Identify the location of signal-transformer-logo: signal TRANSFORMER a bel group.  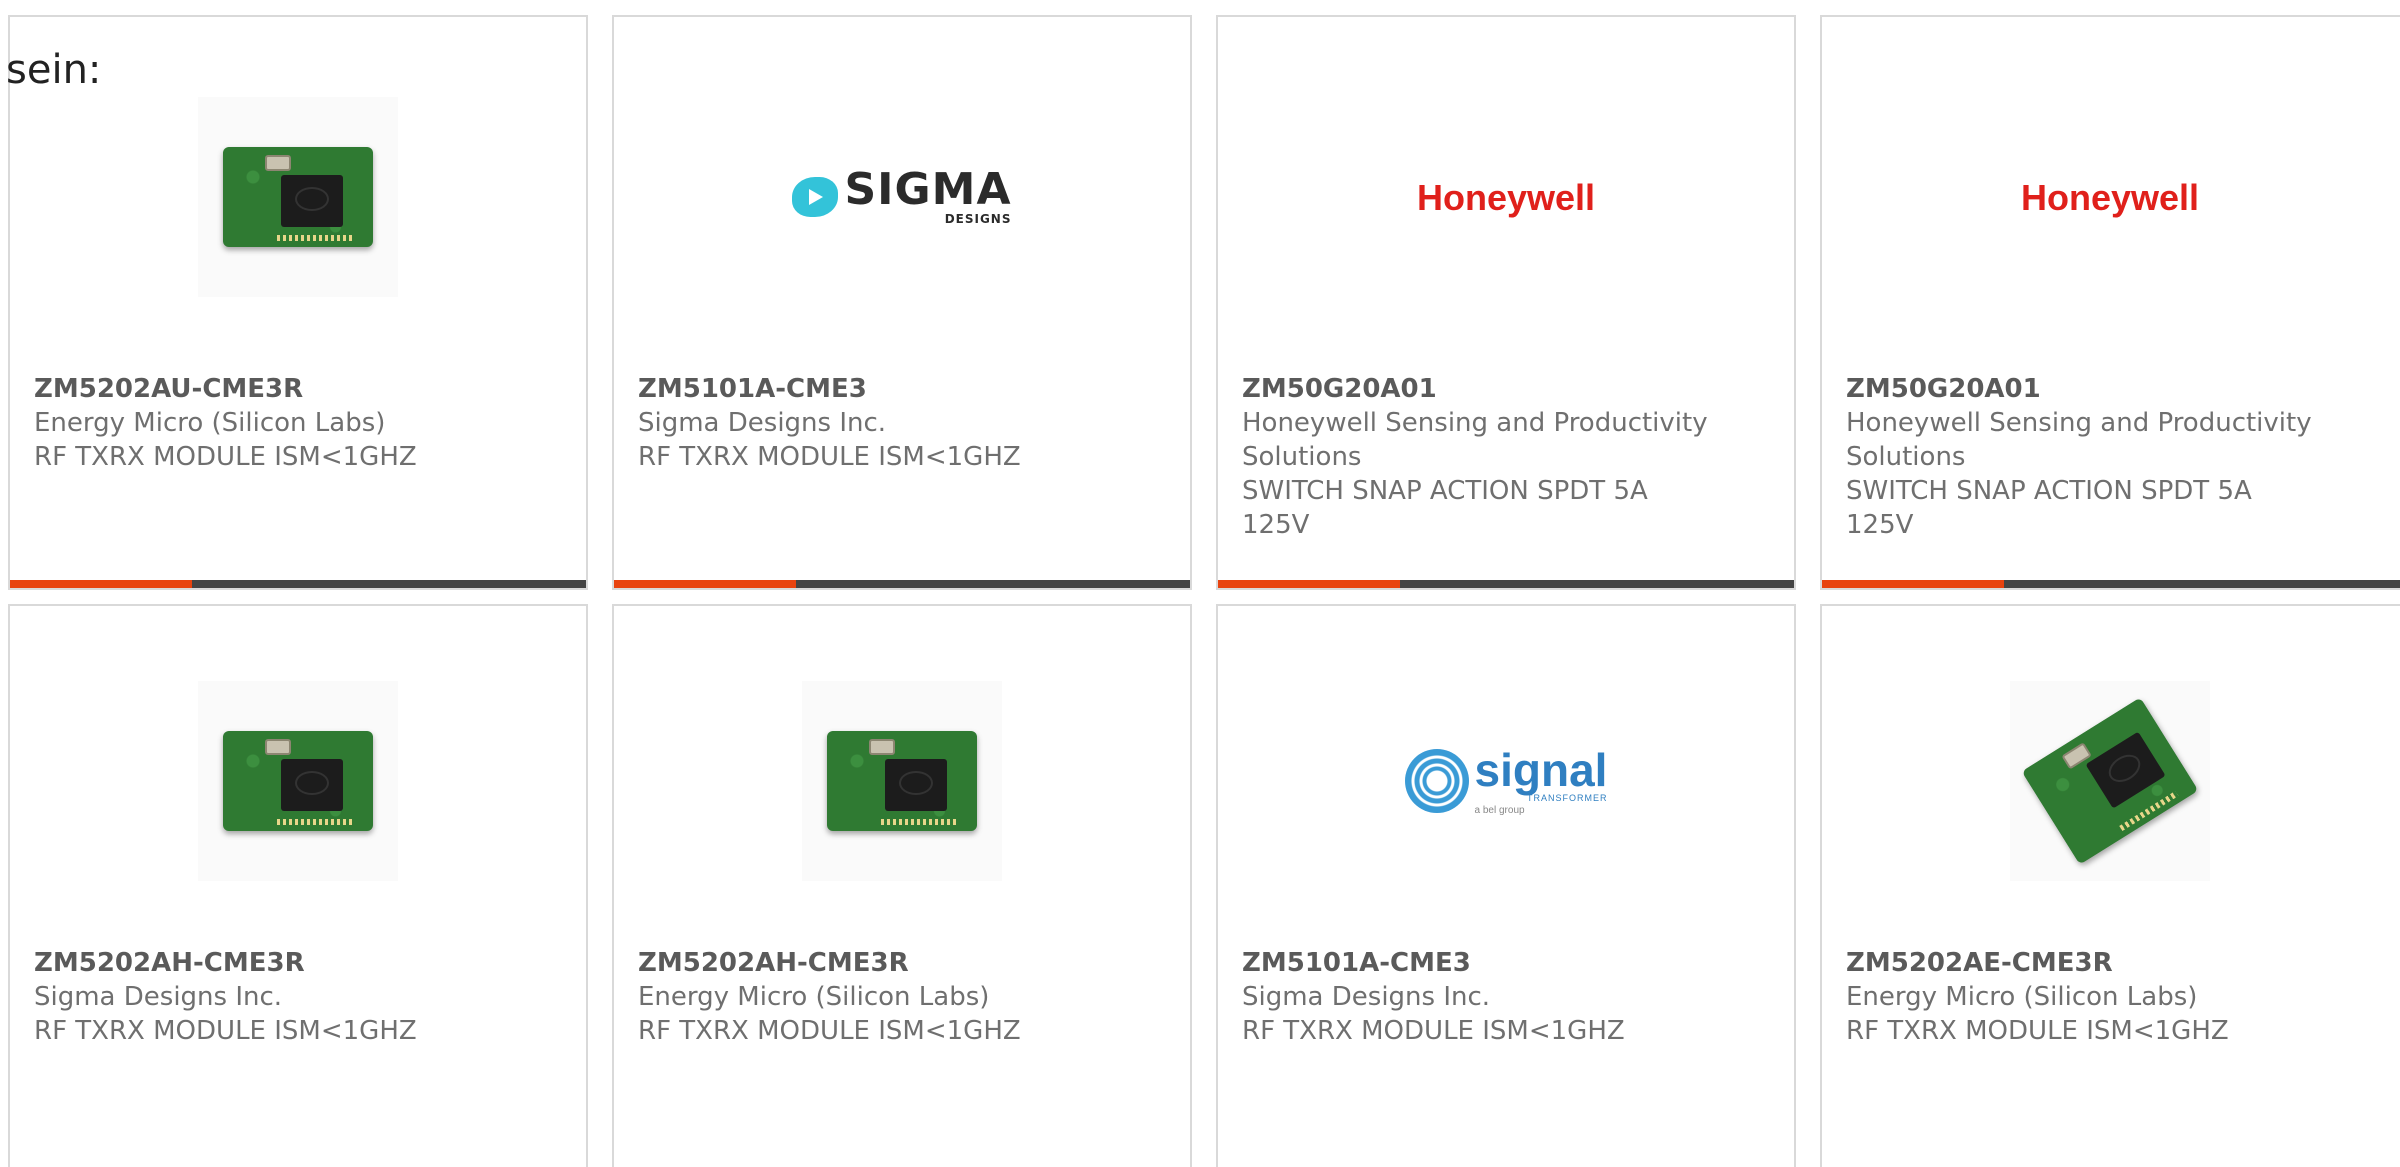
(1505, 781).